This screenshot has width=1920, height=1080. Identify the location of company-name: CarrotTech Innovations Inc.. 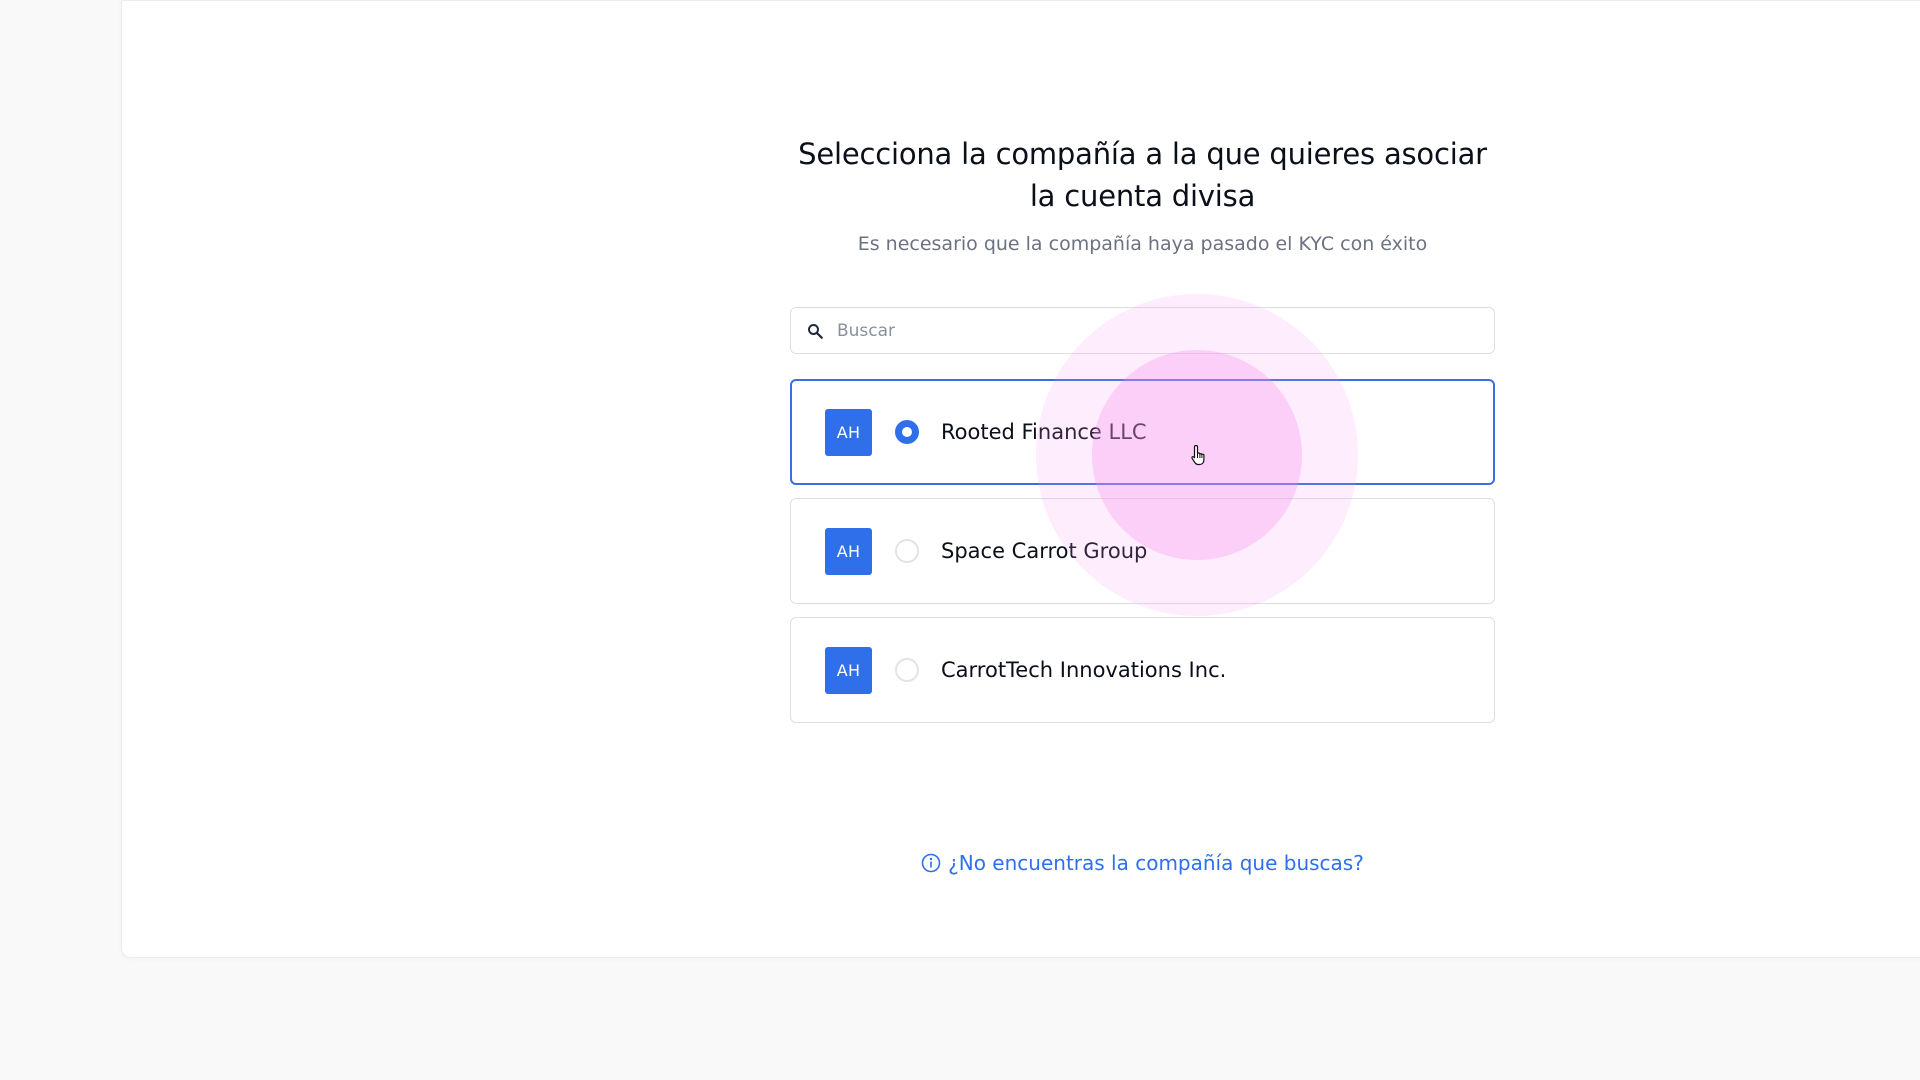
(1084, 670).